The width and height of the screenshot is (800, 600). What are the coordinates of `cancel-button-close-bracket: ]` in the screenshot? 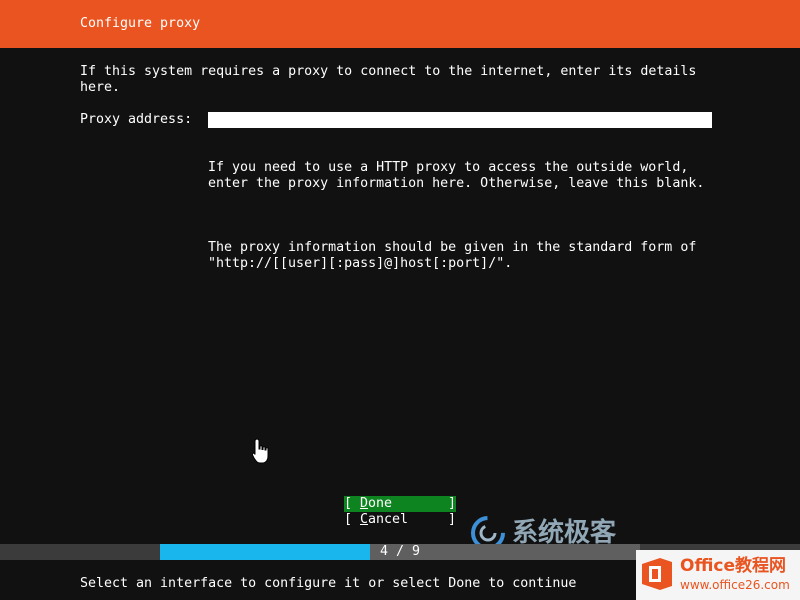 It's located at (451, 519).